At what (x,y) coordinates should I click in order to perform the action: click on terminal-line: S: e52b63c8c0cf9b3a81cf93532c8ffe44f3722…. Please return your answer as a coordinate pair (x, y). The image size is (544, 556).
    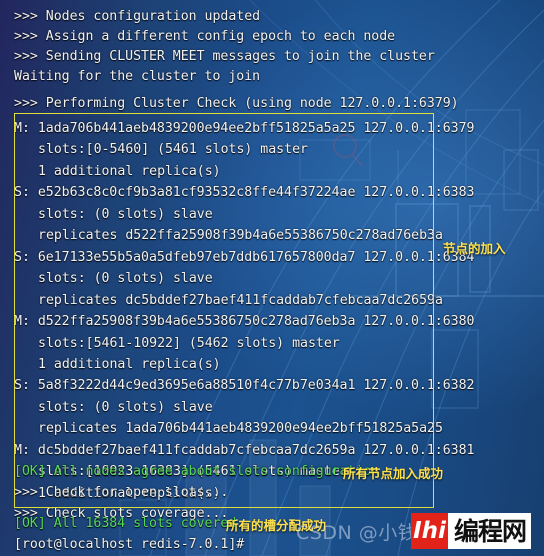
    Looking at the image, I should click on (244, 192).